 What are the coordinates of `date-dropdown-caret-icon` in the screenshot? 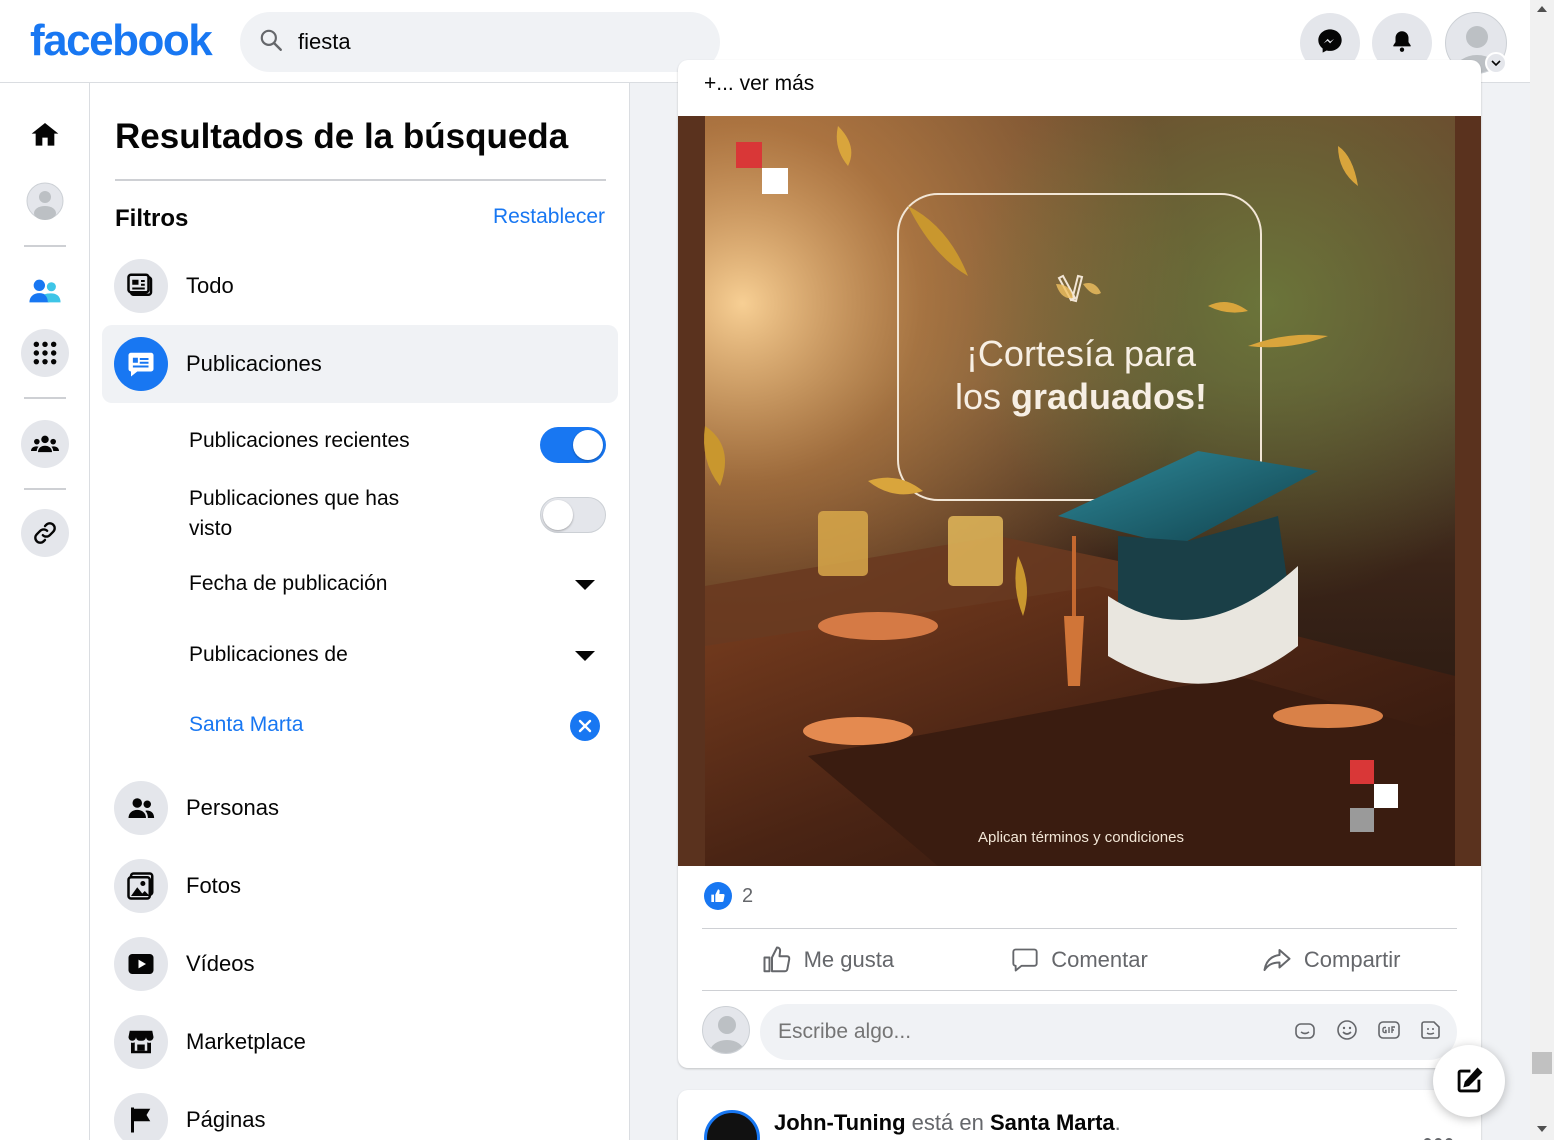 It's located at (585, 585).